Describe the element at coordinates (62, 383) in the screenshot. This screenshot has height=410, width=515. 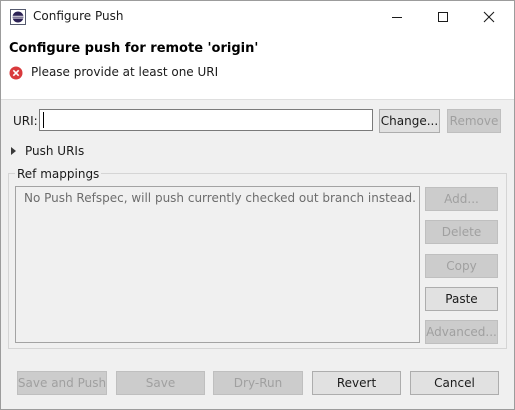
I see `save-and-push-button: Save and Push` at that location.